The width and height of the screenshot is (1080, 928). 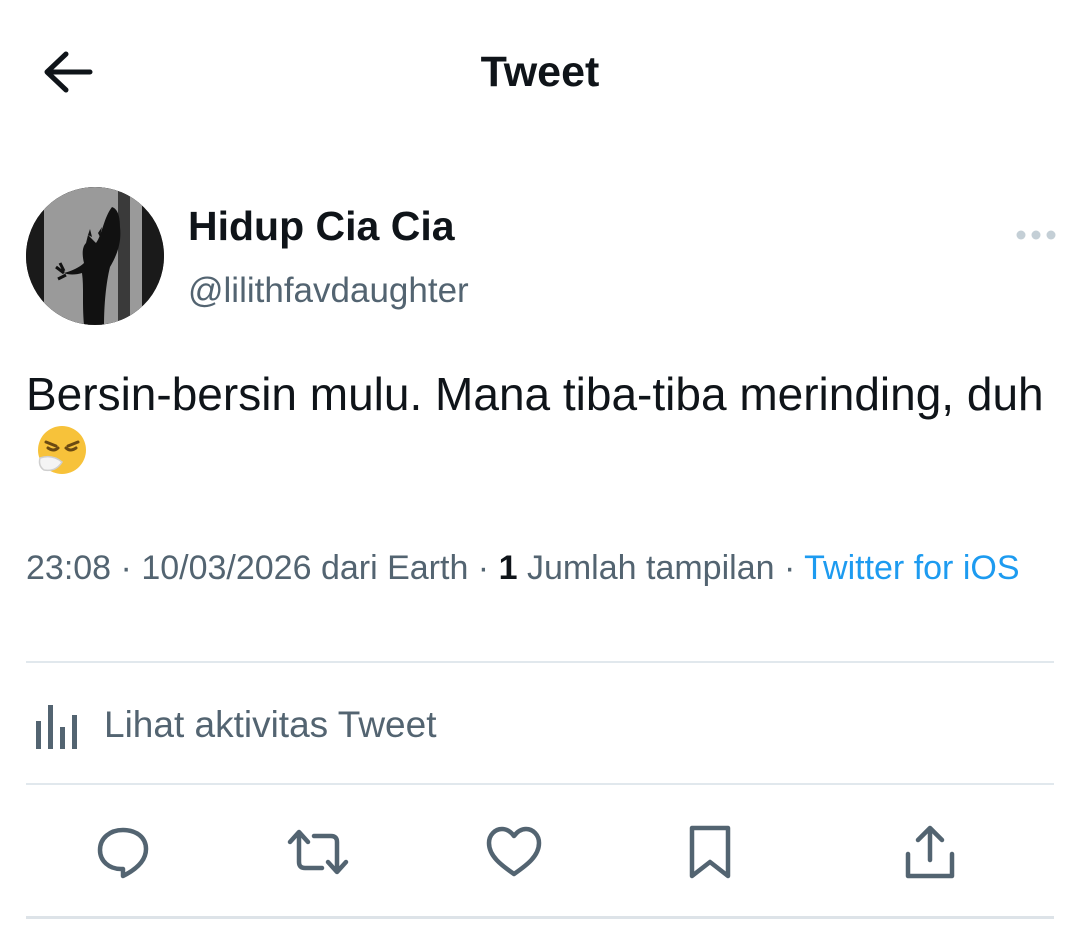 I want to click on views-label: Jumlah tampilan, so click(x=650, y=568).